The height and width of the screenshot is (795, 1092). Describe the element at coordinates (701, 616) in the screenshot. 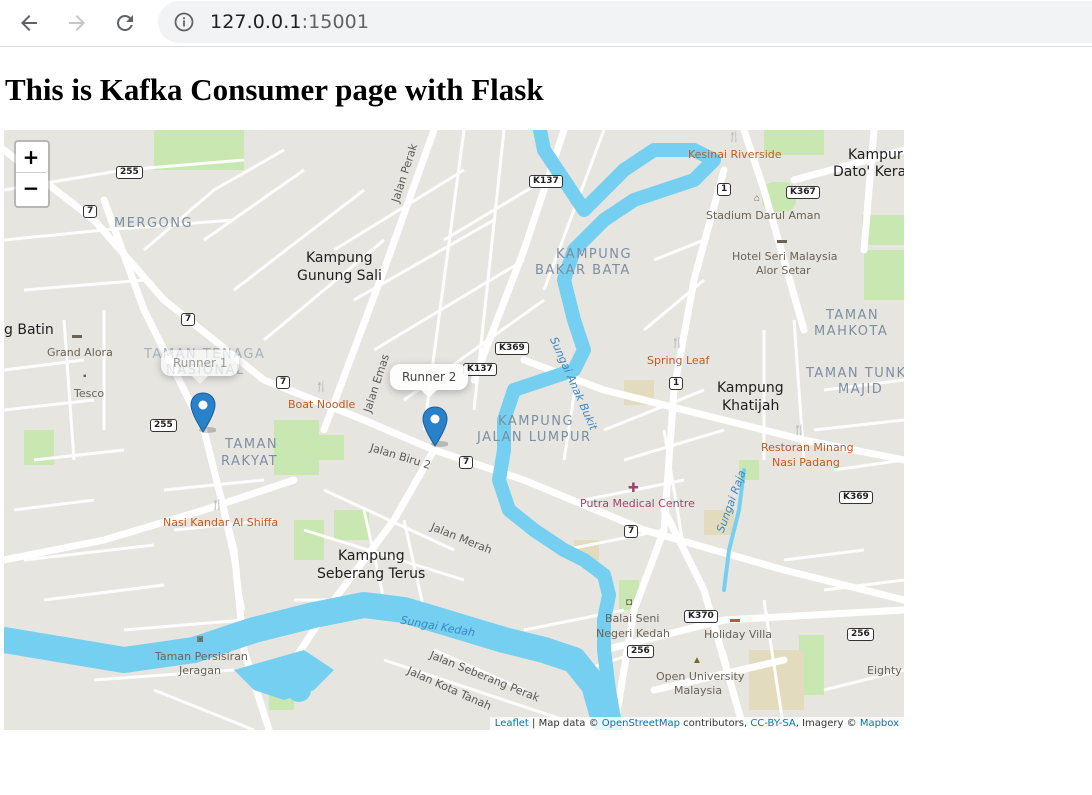

I see `road-shield: K370` at that location.